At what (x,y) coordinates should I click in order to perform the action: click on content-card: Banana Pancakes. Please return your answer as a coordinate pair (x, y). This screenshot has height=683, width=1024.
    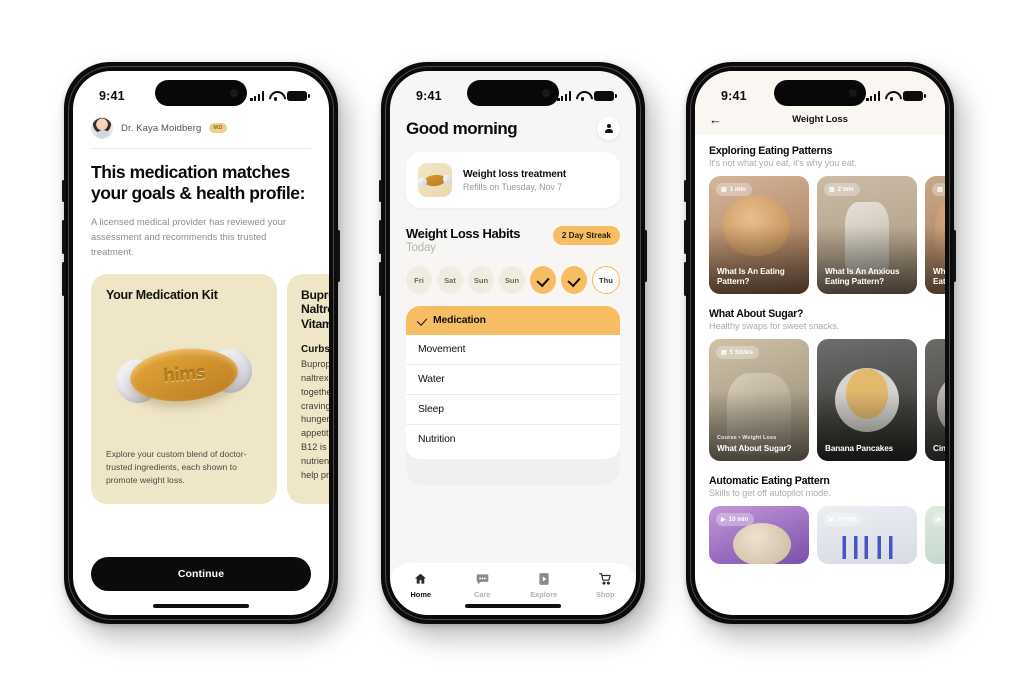
    Looking at the image, I should click on (867, 400).